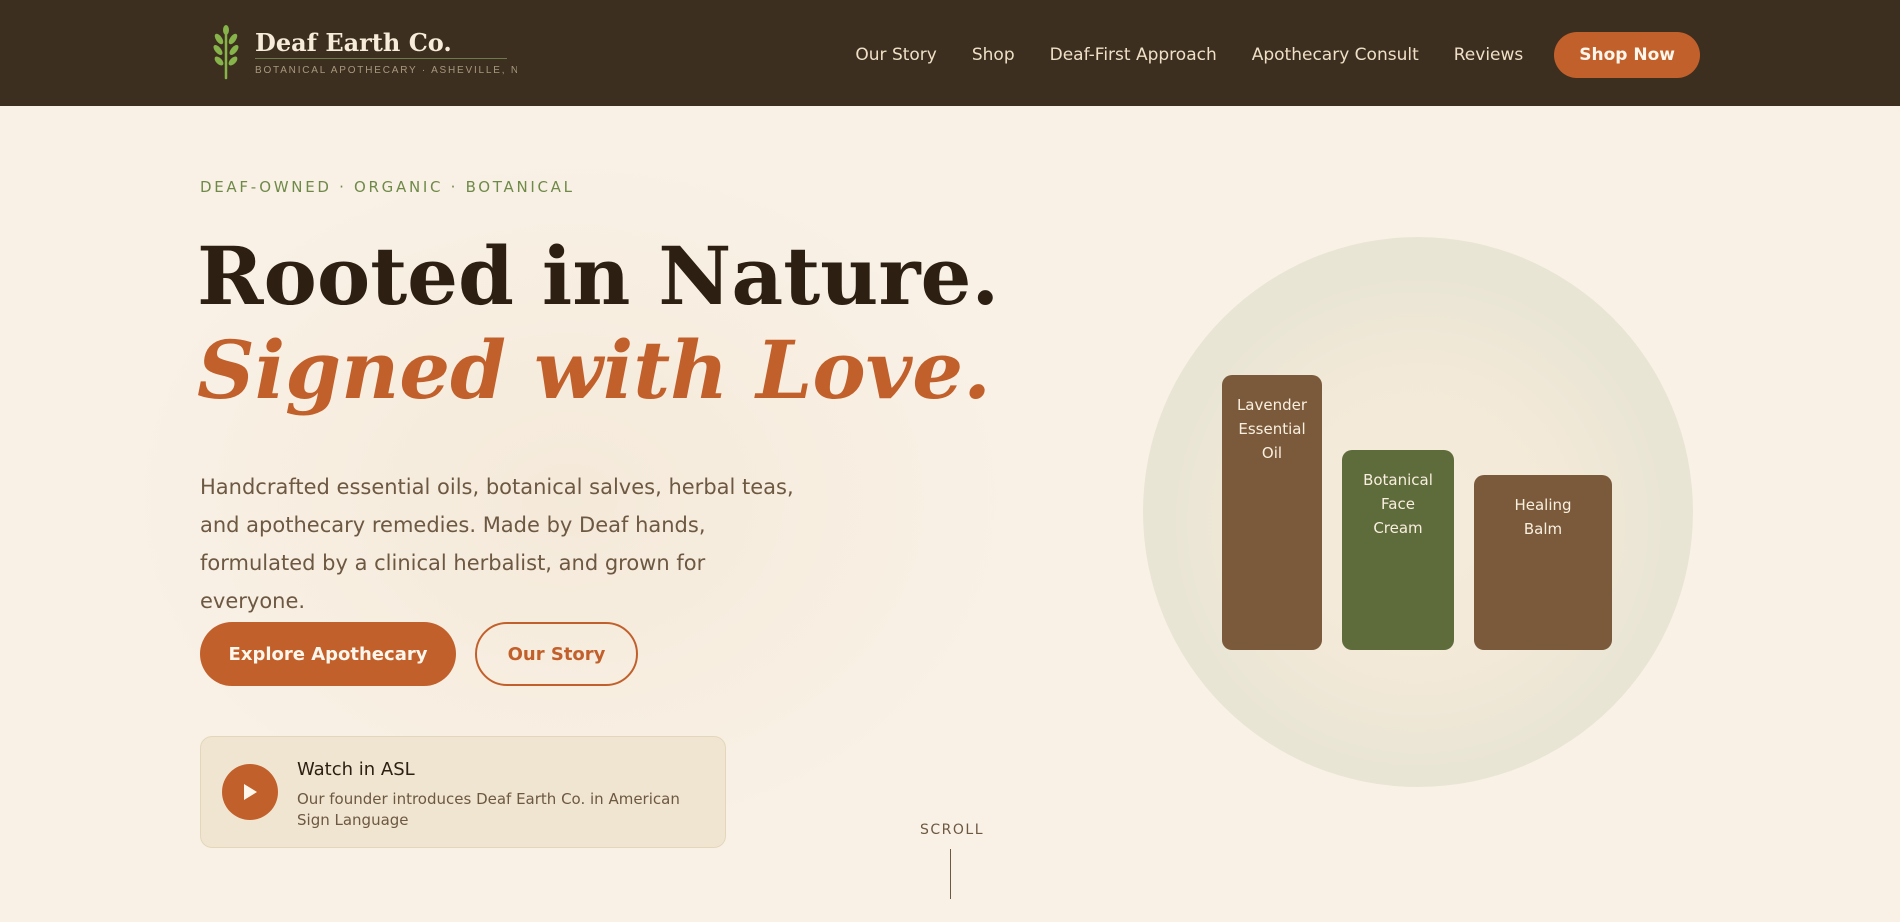 The image size is (1900, 922). What do you see at coordinates (226, 52) in the screenshot?
I see `sprig-icon` at bounding box center [226, 52].